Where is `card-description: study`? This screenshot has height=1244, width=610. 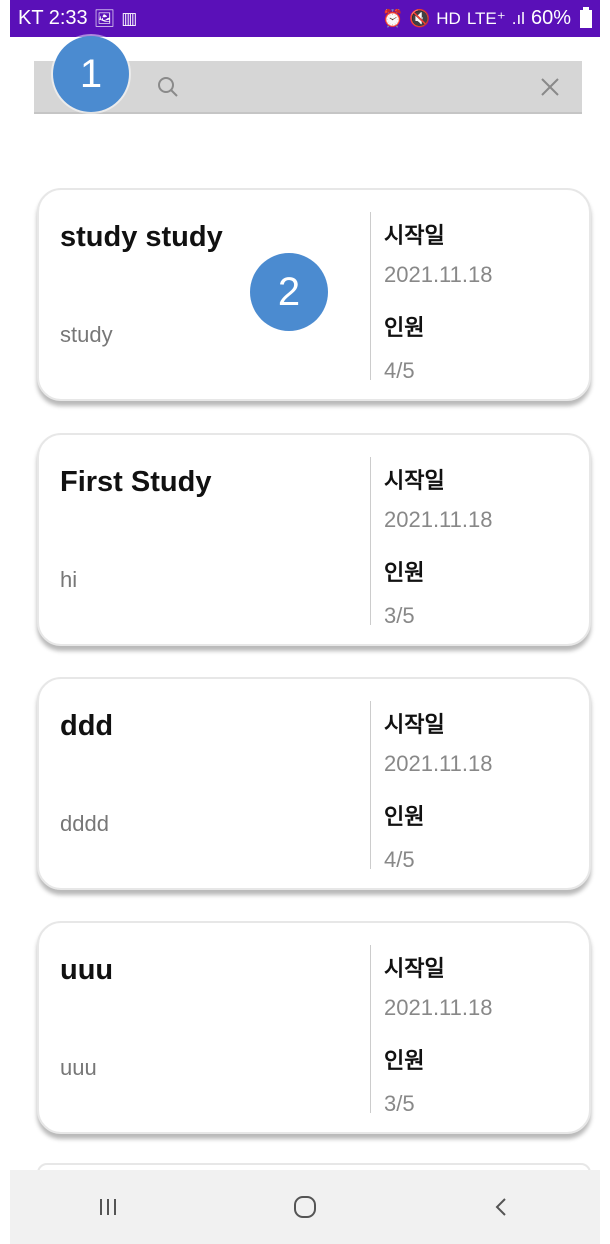
card-description: study is located at coordinates (86, 334).